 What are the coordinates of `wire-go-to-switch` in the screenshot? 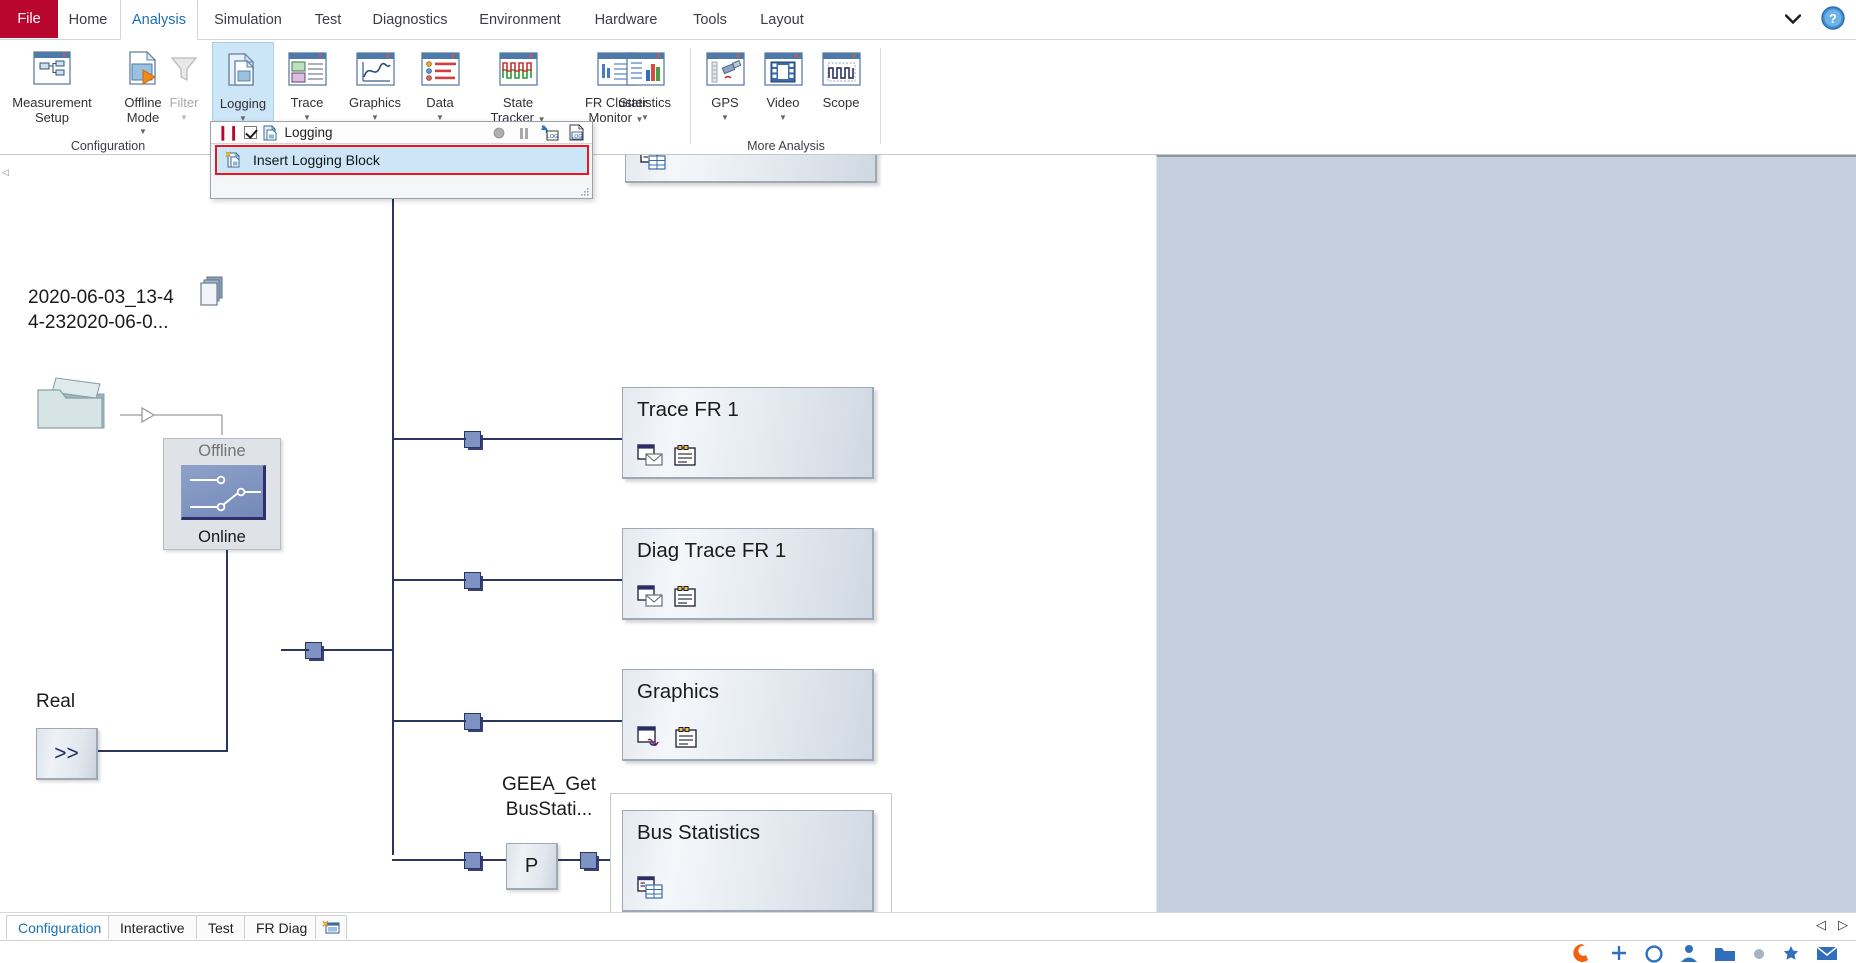 It's located at (163, 751).